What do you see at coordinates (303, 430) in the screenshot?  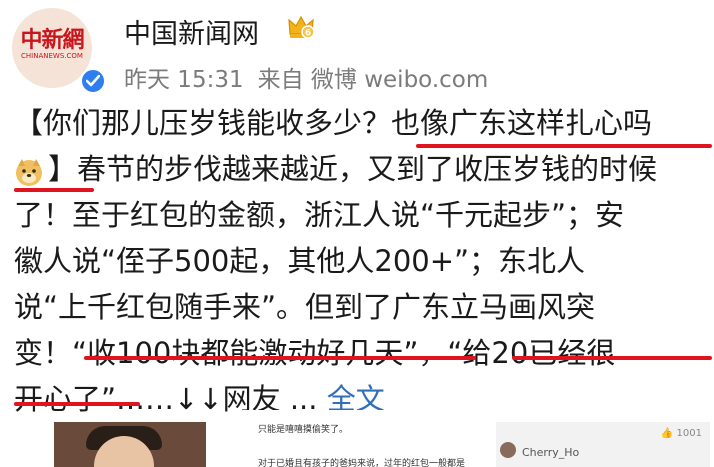 I see `article-preview-line-1: 只能是嘻嘻摸偷笑了。` at bounding box center [303, 430].